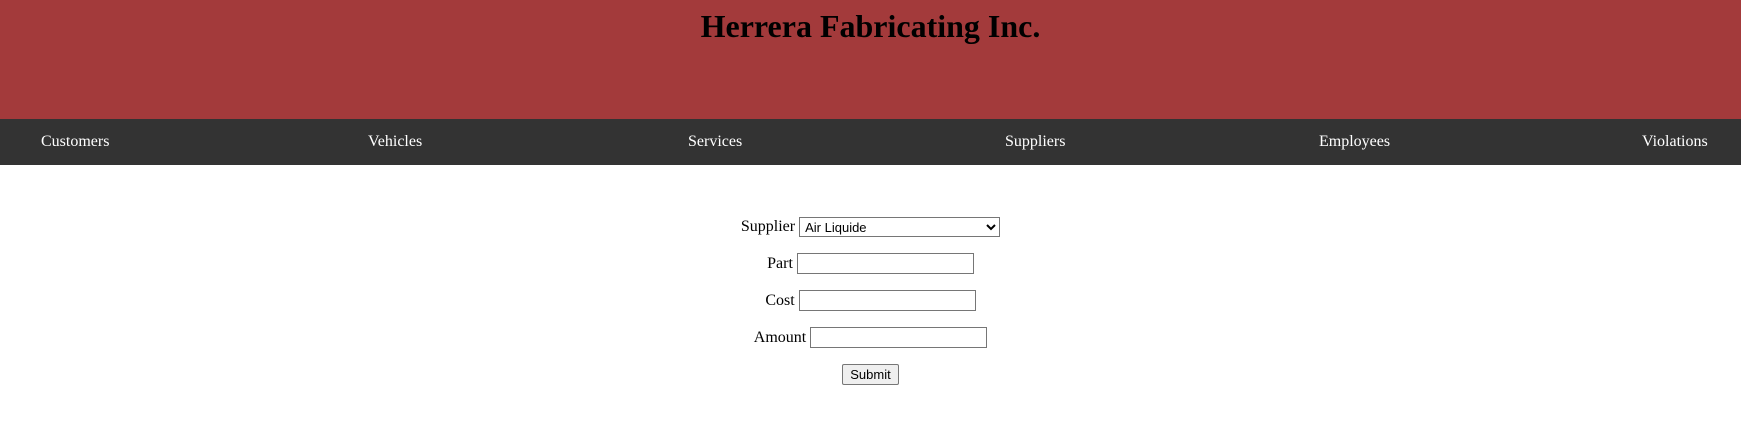 Image resolution: width=1741 pixels, height=424 pixels. I want to click on nav-link-vehicles: Vehicles, so click(395, 142).